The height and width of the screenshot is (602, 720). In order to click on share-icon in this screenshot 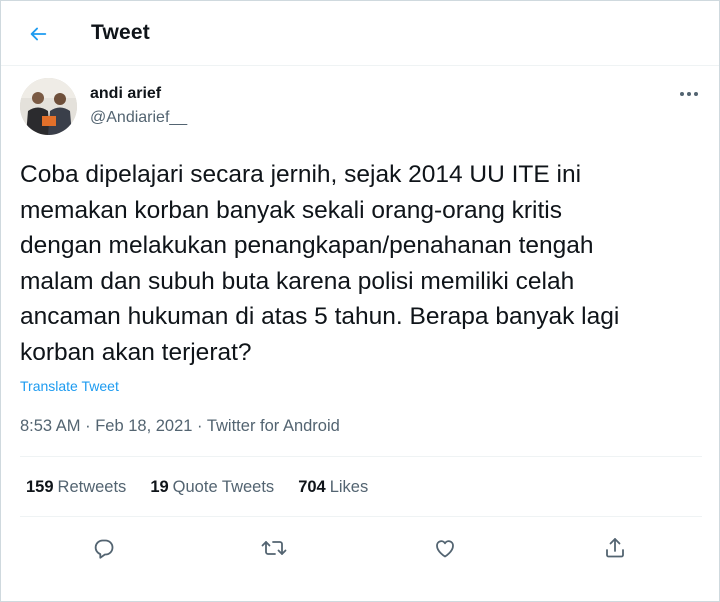, I will do `click(615, 548)`.